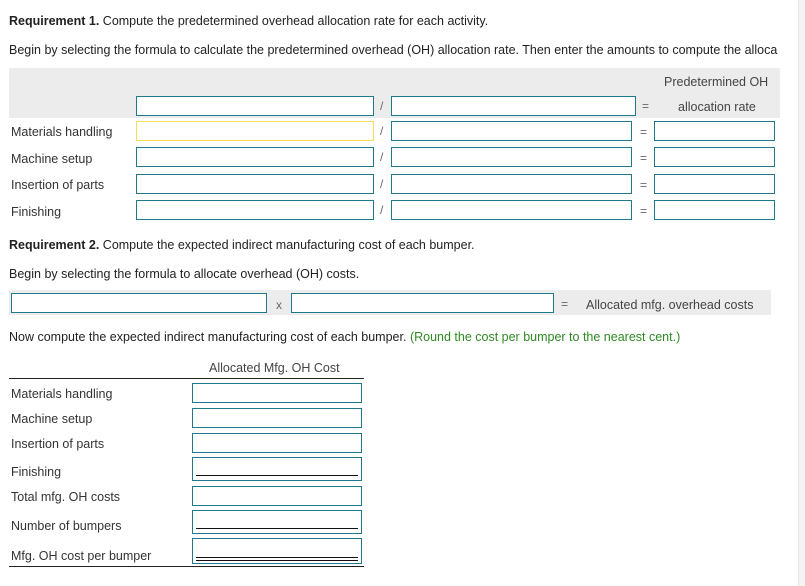  What do you see at coordinates (58, 444) in the screenshot?
I see `req2-row-label: Insertion of parts` at bounding box center [58, 444].